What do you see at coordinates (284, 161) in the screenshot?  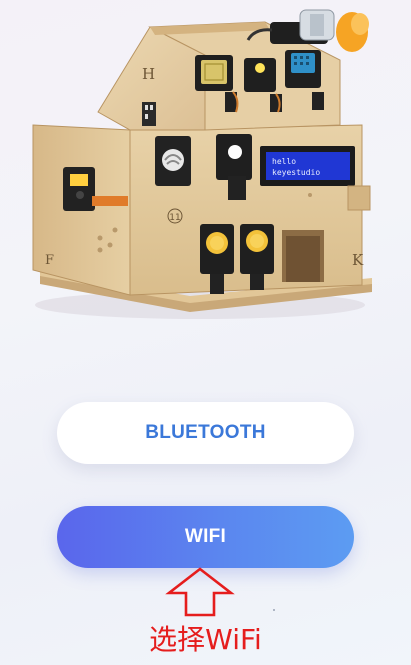 I see `lcd-line-1: hello` at bounding box center [284, 161].